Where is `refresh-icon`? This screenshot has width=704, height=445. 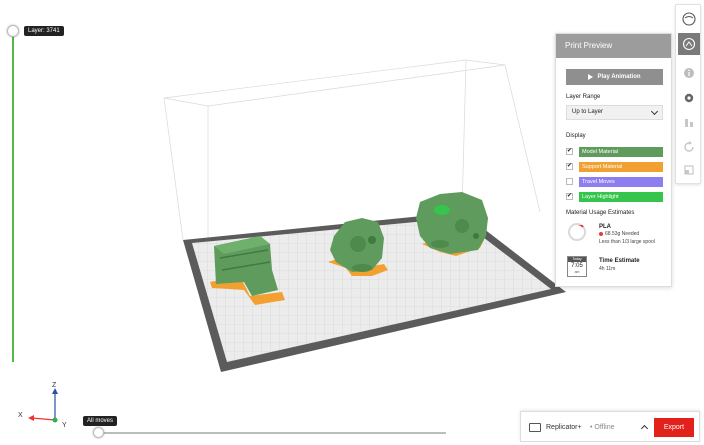 refresh-icon is located at coordinates (689, 147).